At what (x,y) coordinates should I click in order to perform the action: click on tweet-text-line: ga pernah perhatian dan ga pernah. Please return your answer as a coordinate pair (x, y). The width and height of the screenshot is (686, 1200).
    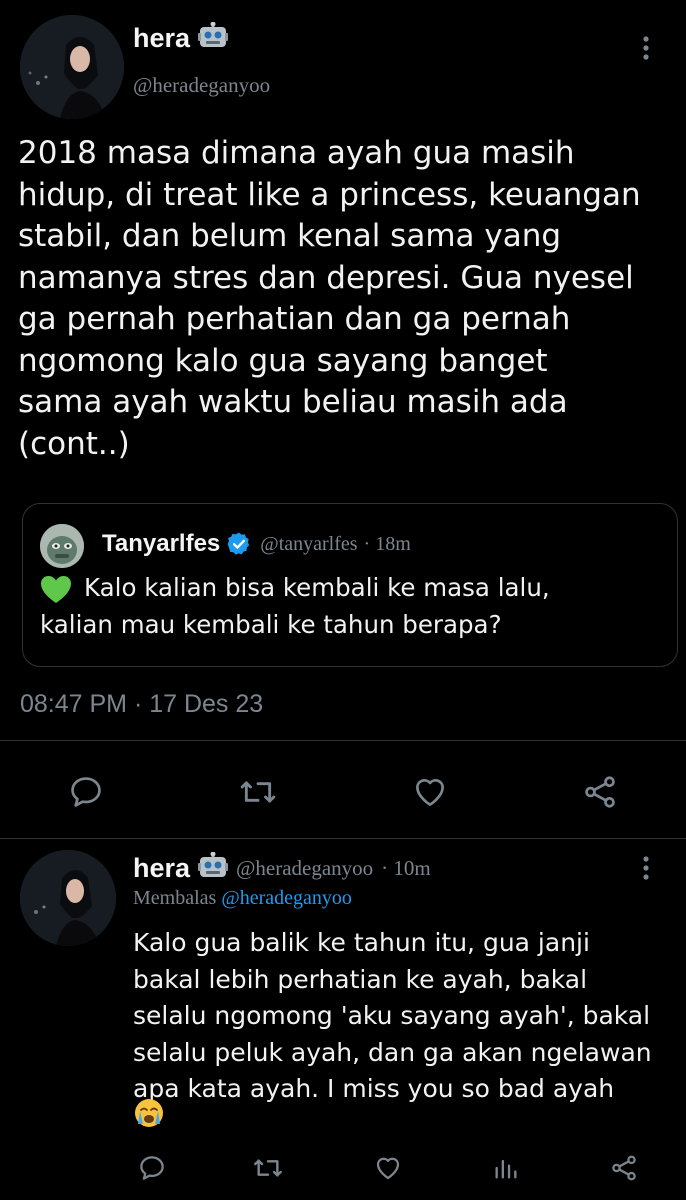
    Looking at the image, I should click on (294, 319).